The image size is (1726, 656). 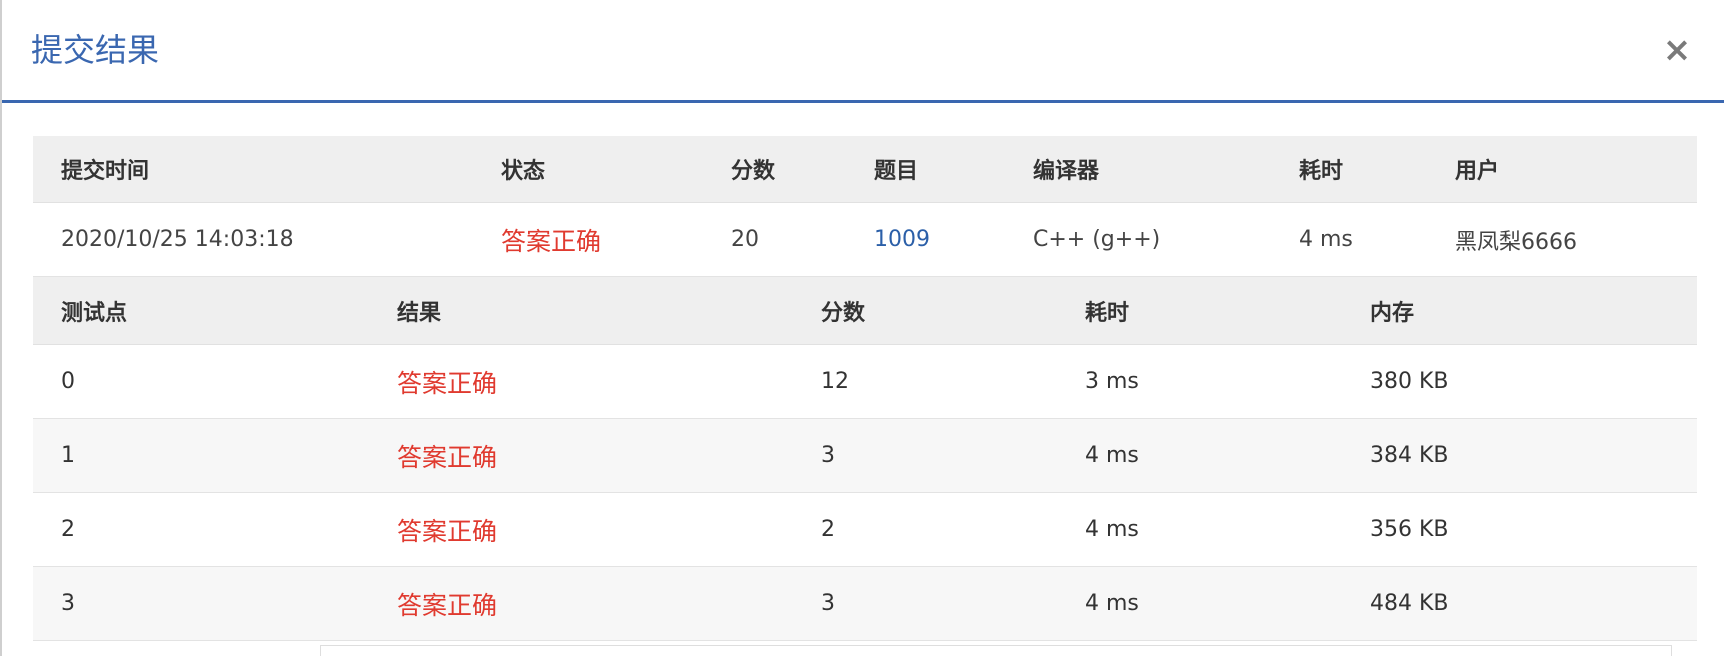 What do you see at coordinates (745, 239) in the screenshot?
I see `submission-score: 20` at bounding box center [745, 239].